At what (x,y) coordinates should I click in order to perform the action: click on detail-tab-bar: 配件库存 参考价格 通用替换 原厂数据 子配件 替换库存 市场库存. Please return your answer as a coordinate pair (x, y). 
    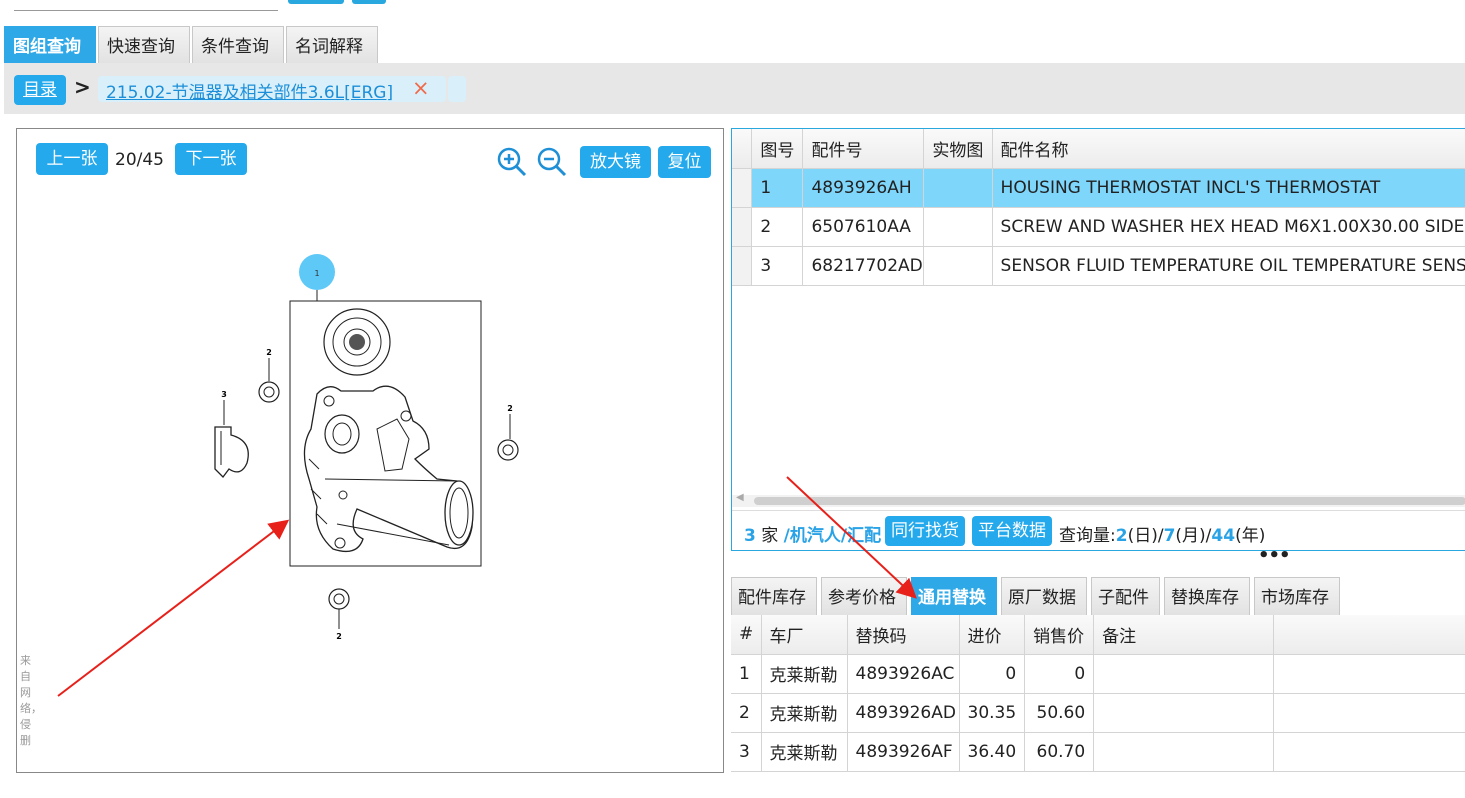
    Looking at the image, I should click on (1037, 596).